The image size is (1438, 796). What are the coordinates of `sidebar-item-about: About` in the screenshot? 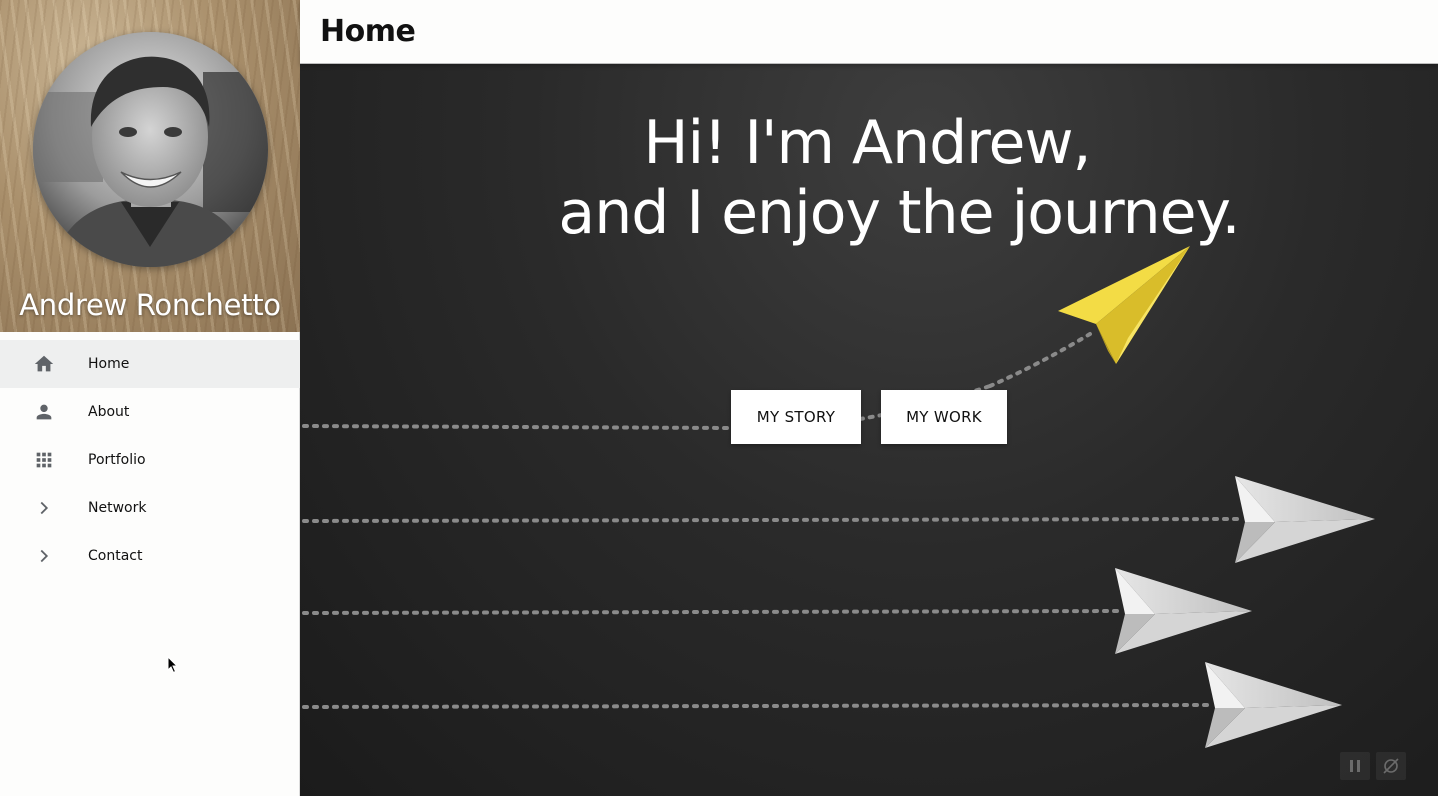 It's located at (150, 412).